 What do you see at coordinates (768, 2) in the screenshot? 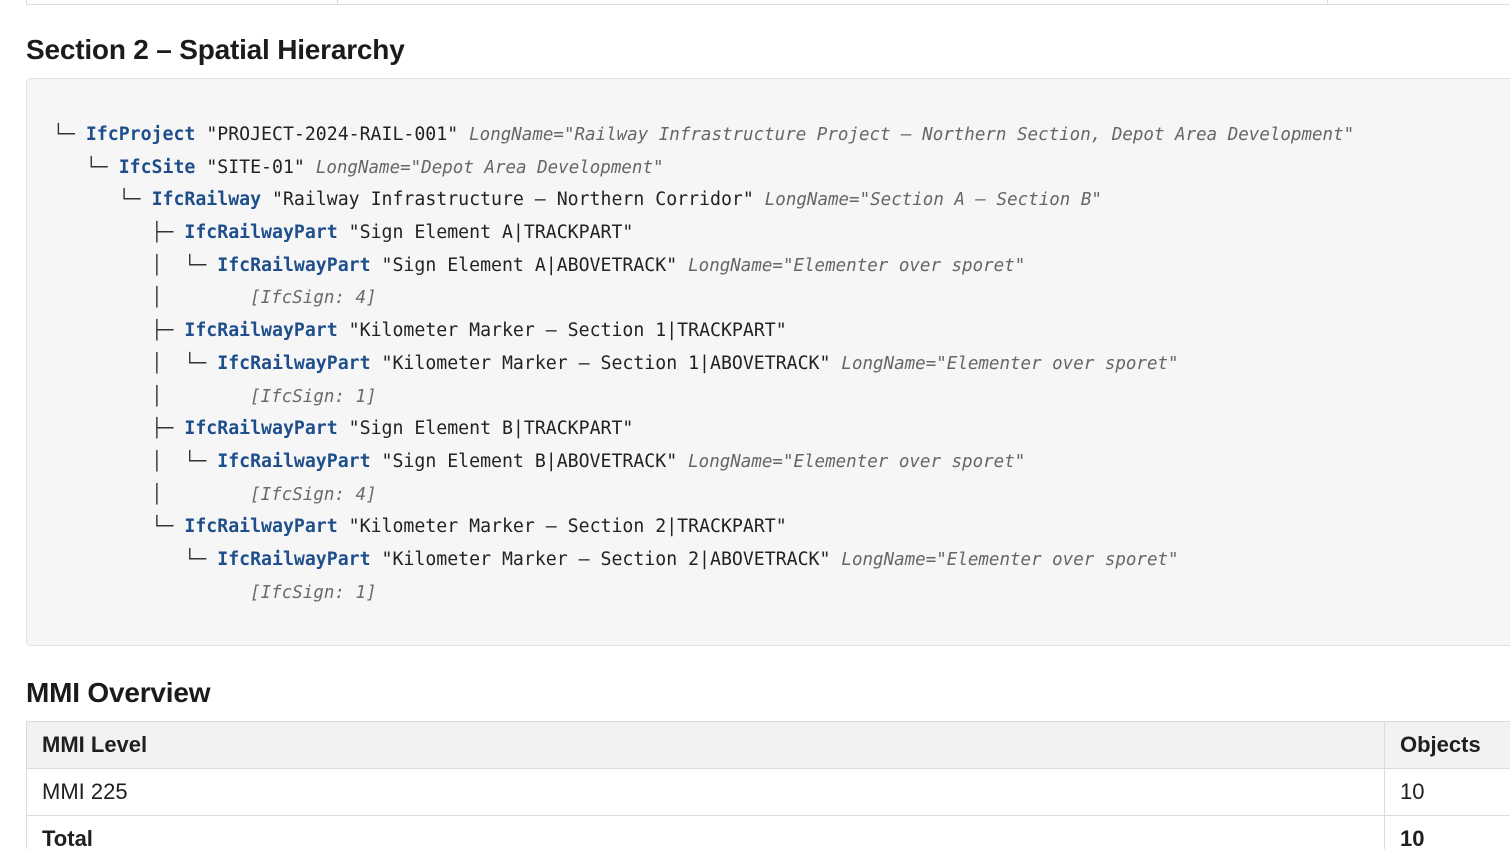
I see `previous-table-edge` at bounding box center [768, 2].